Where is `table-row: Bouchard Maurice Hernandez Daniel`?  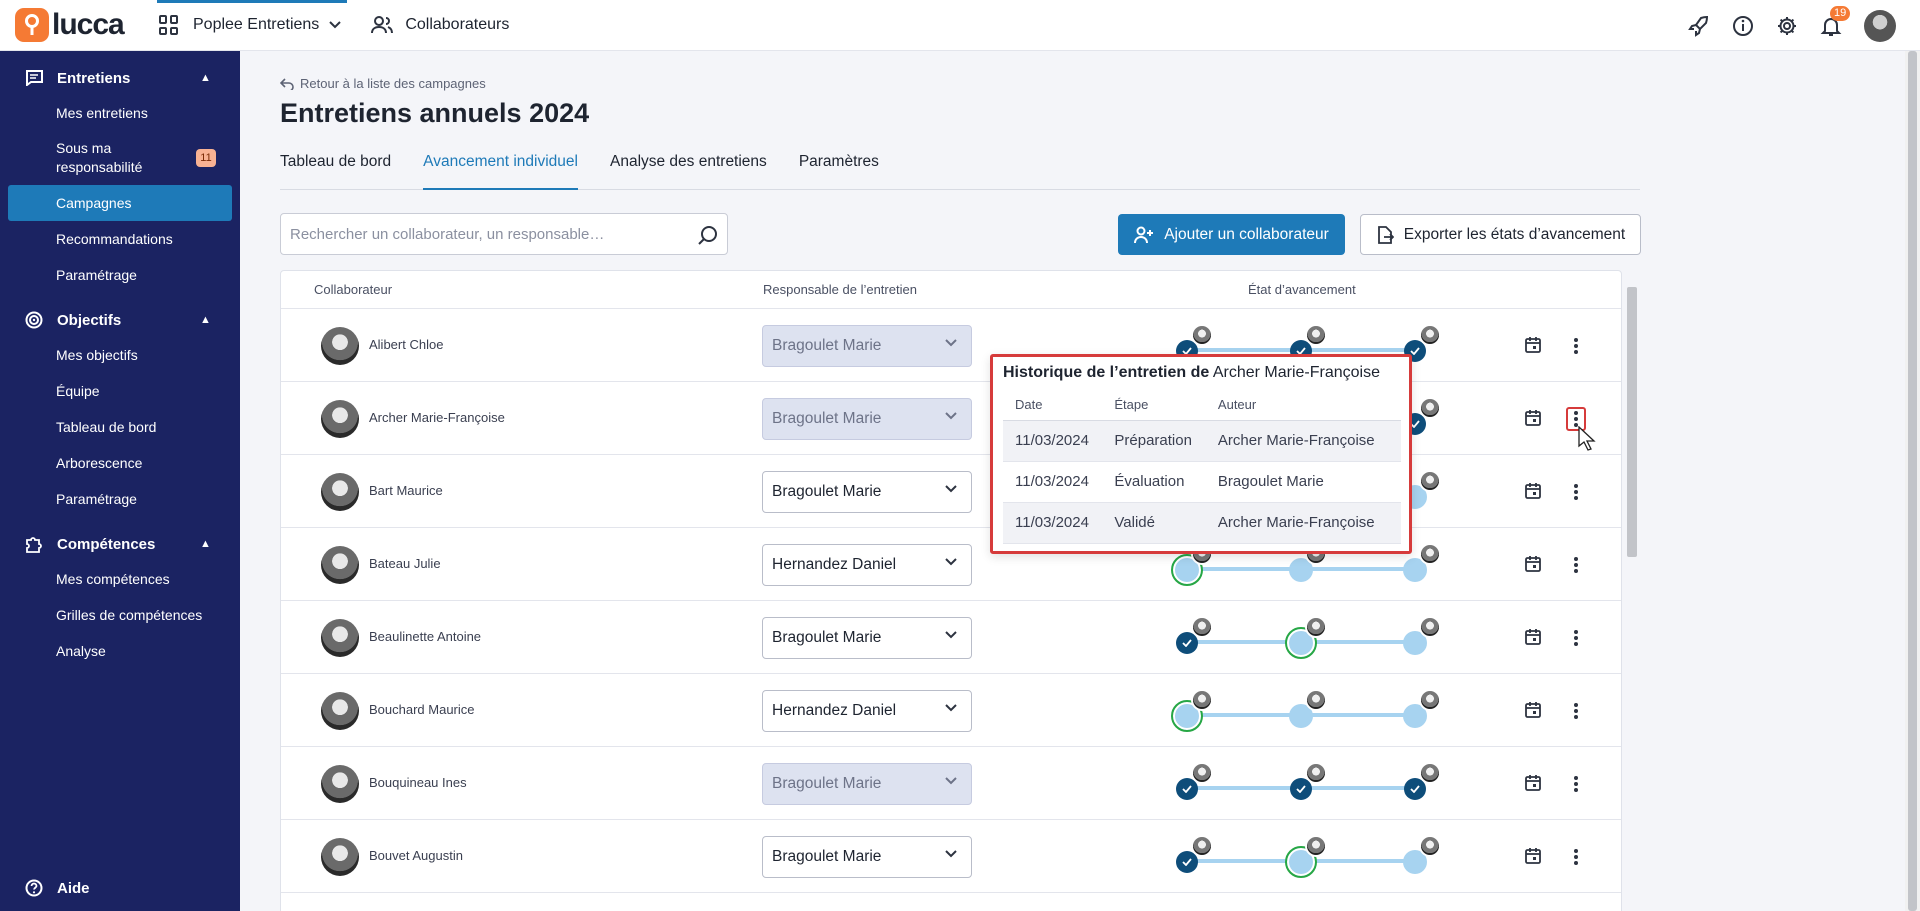 table-row: Bouchard Maurice Hernandez Daniel is located at coordinates (951, 710).